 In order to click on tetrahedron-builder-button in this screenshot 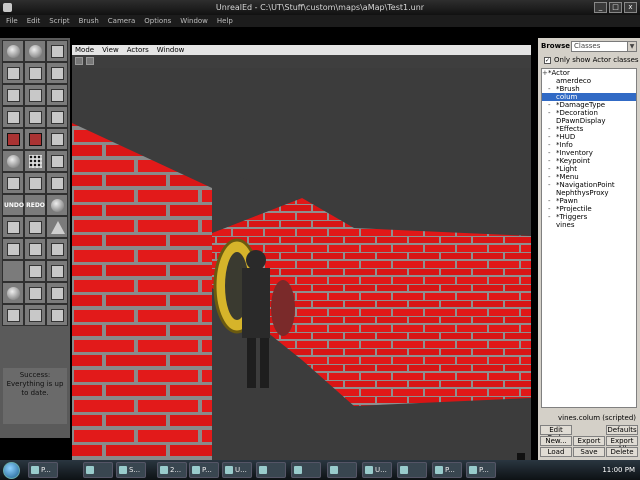, I will do `click(57, 249)`.